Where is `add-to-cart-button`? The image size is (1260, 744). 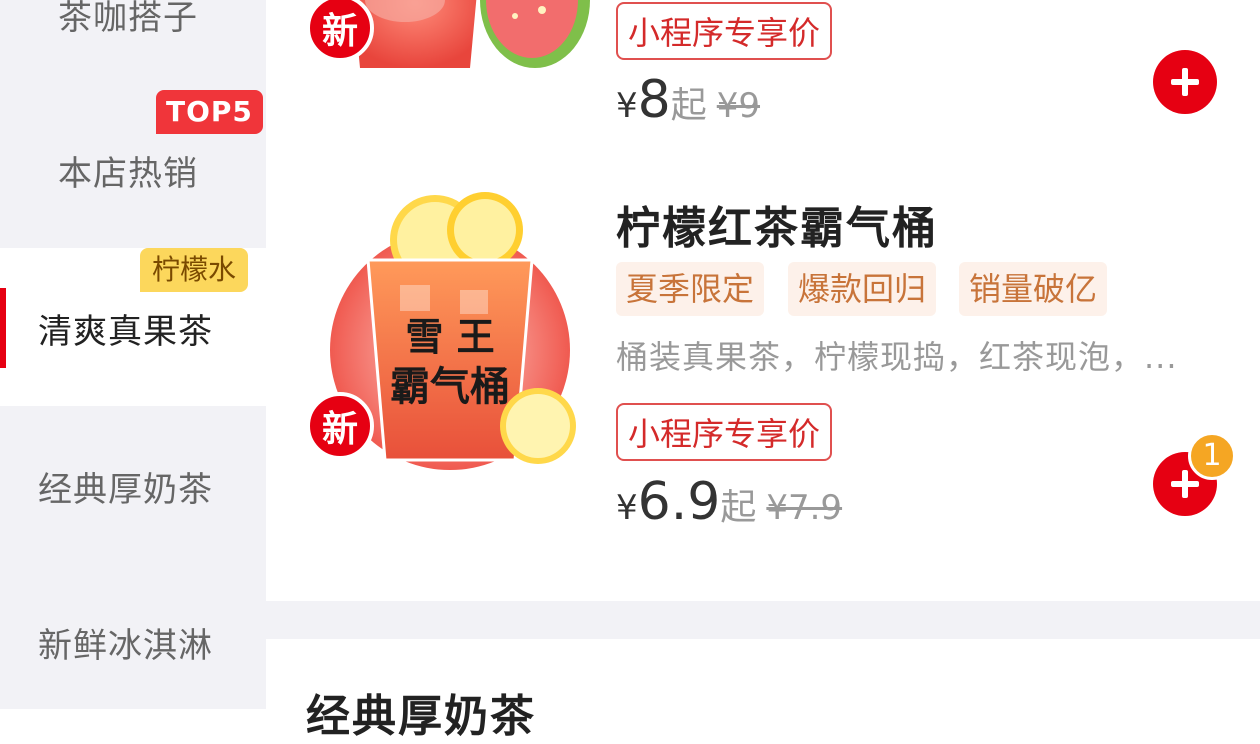 add-to-cart-button is located at coordinates (1185, 82).